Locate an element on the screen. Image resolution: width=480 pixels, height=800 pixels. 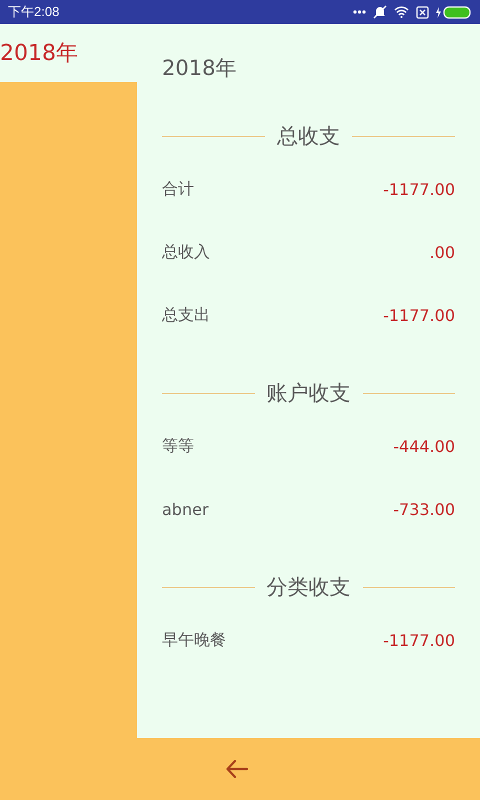
row-label: 合计 is located at coordinates (178, 189).